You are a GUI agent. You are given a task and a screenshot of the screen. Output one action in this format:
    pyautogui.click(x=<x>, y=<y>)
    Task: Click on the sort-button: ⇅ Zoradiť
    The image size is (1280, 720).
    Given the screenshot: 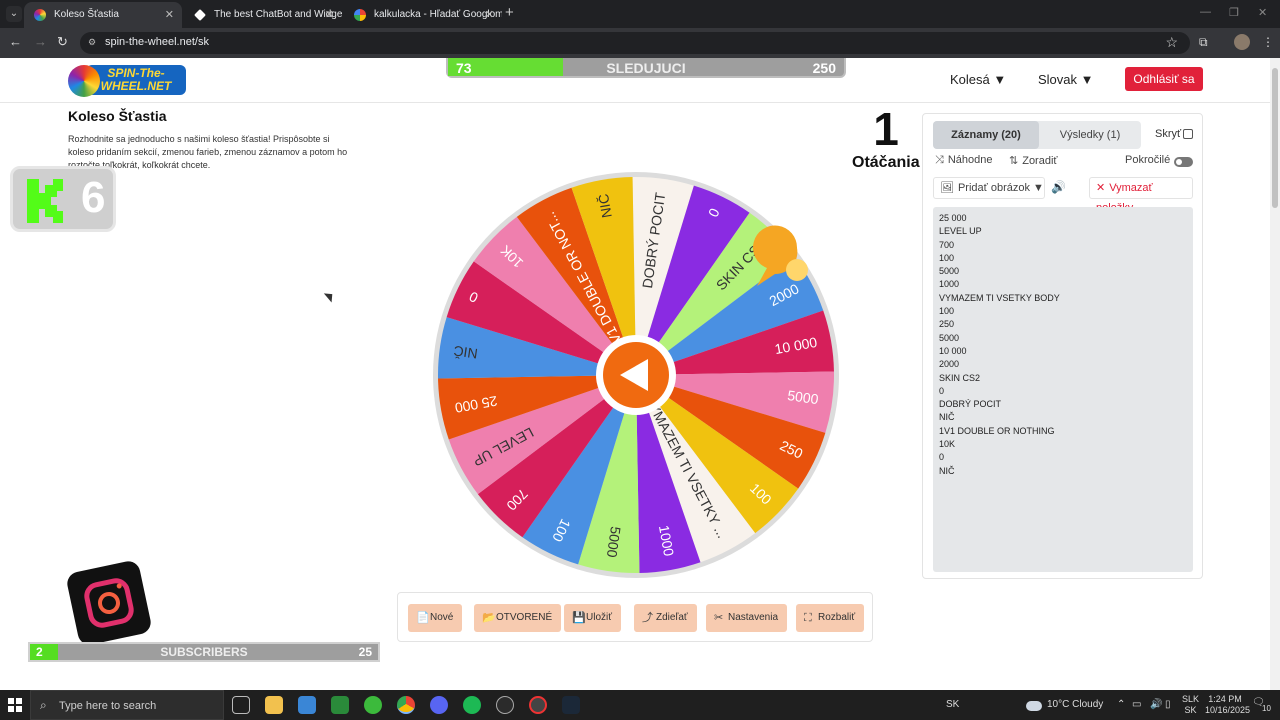 What is the action you would take?
    pyautogui.click(x=1033, y=160)
    